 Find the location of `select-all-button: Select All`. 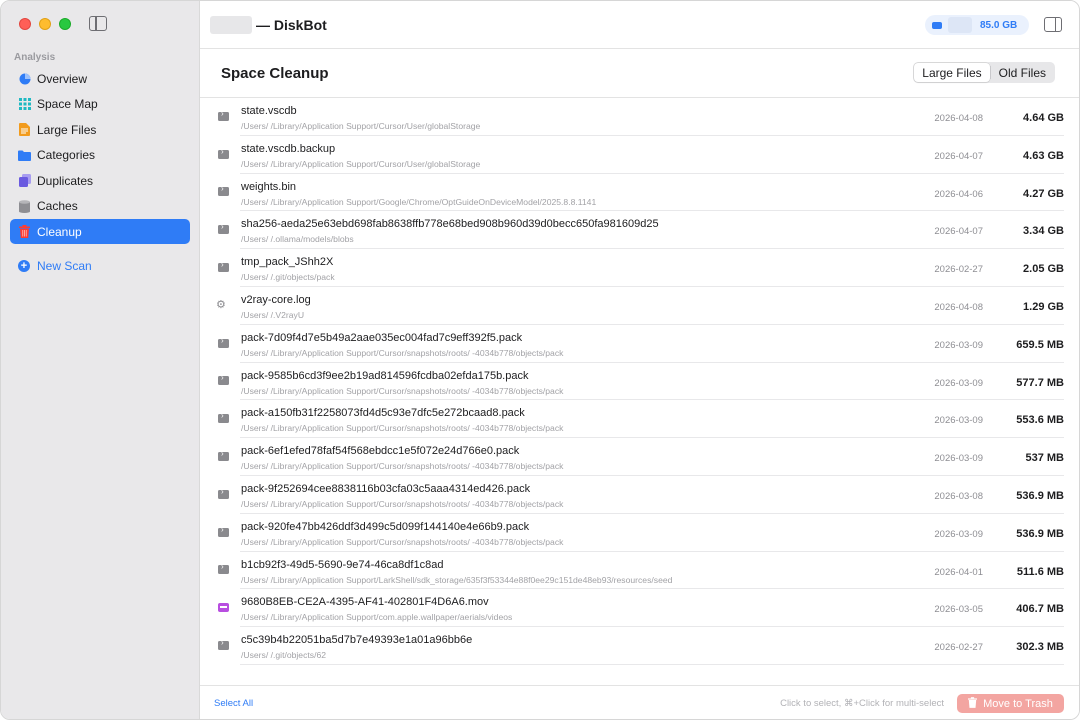

select-all-button: Select All is located at coordinates (233, 703).